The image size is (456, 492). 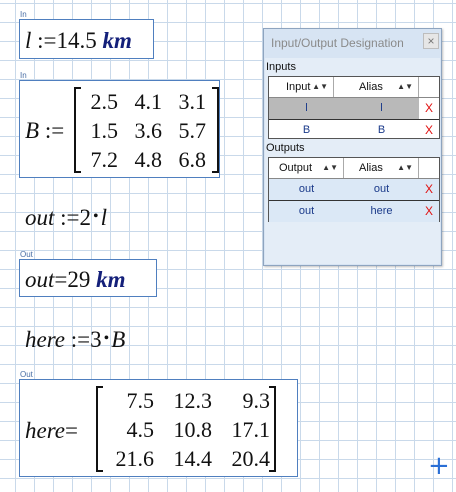 What do you see at coordinates (140, 429) in the screenshot?
I see `matrix-cell: 4.5` at bounding box center [140, 429].